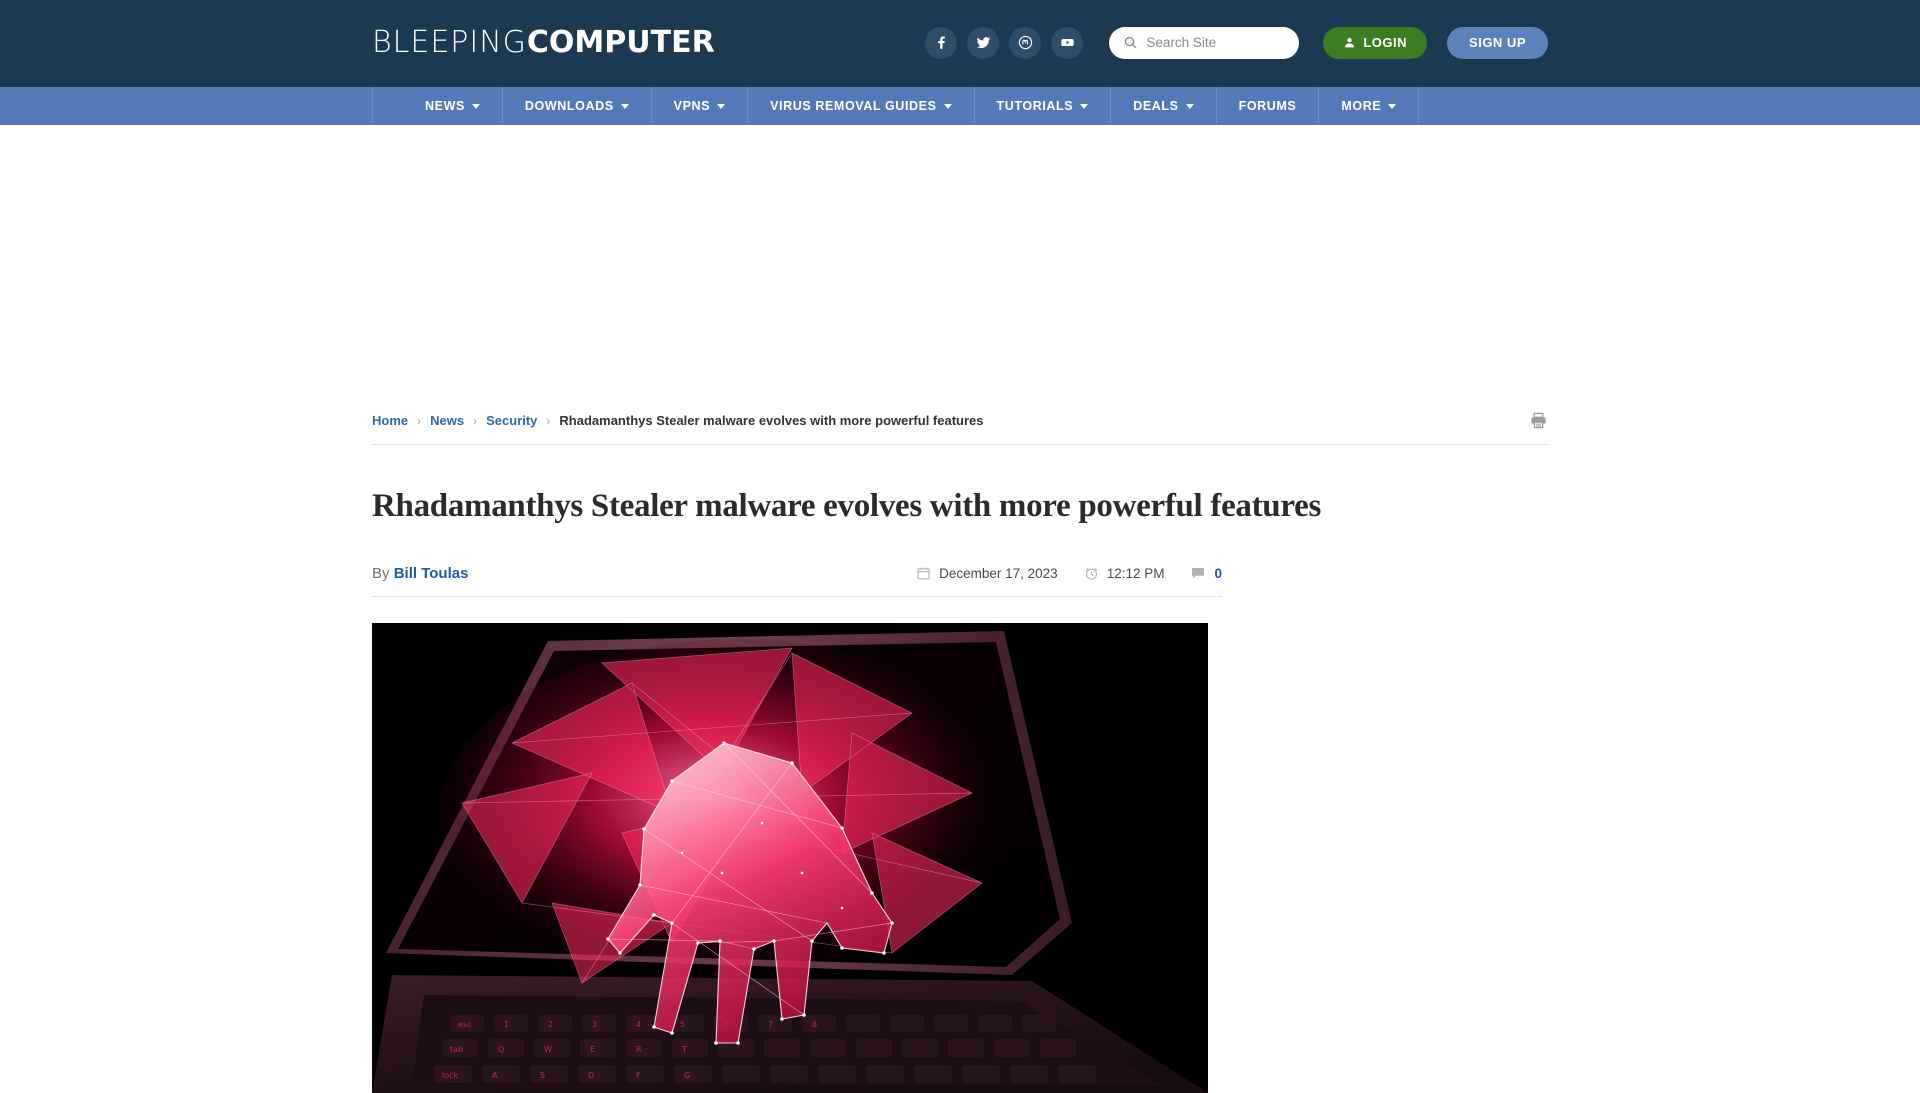 The width and height of the screenshot is (1920, 1093). Describe the element at coordinates (495, 1075) in the screenshot. I see `svg-text: A` at that location.